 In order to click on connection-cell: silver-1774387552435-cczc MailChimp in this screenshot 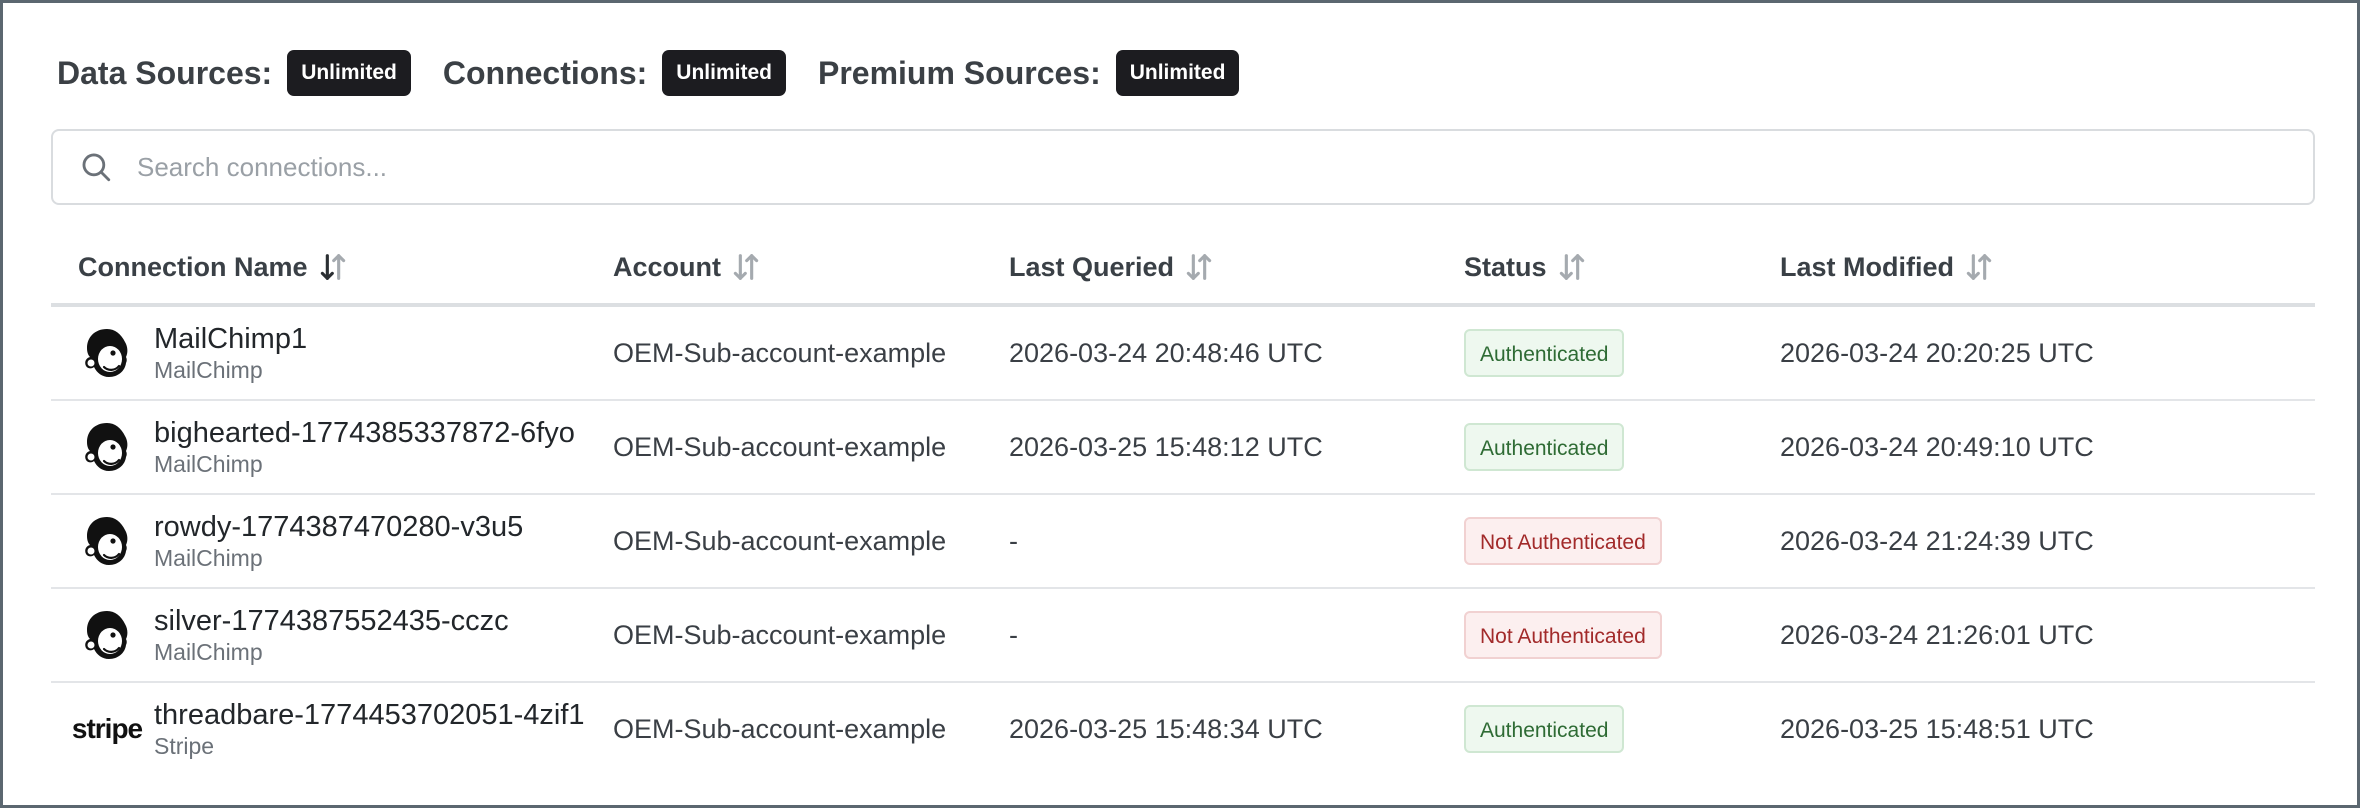, I will do `click(292, 635)`.